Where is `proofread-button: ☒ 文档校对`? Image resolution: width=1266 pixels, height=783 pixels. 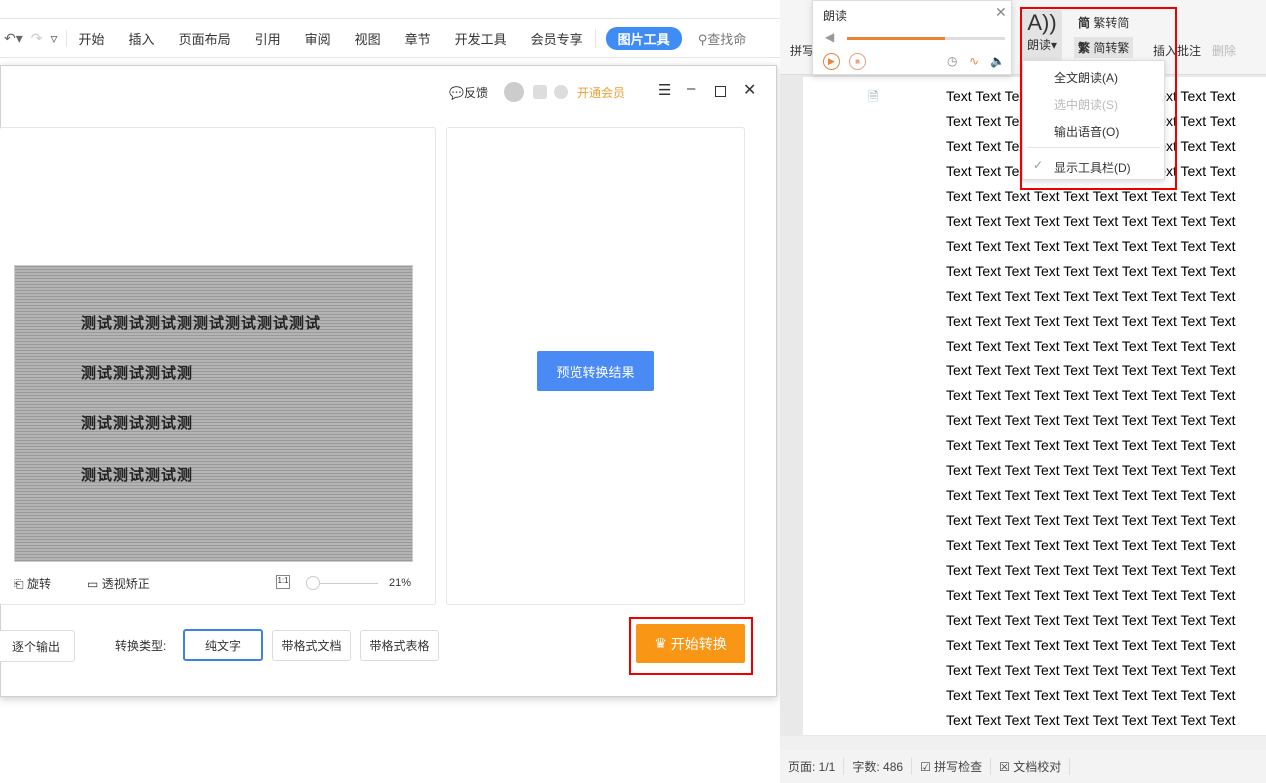 proofread-button: ☒ 文档校对 is located at coordinates (1031, 766).